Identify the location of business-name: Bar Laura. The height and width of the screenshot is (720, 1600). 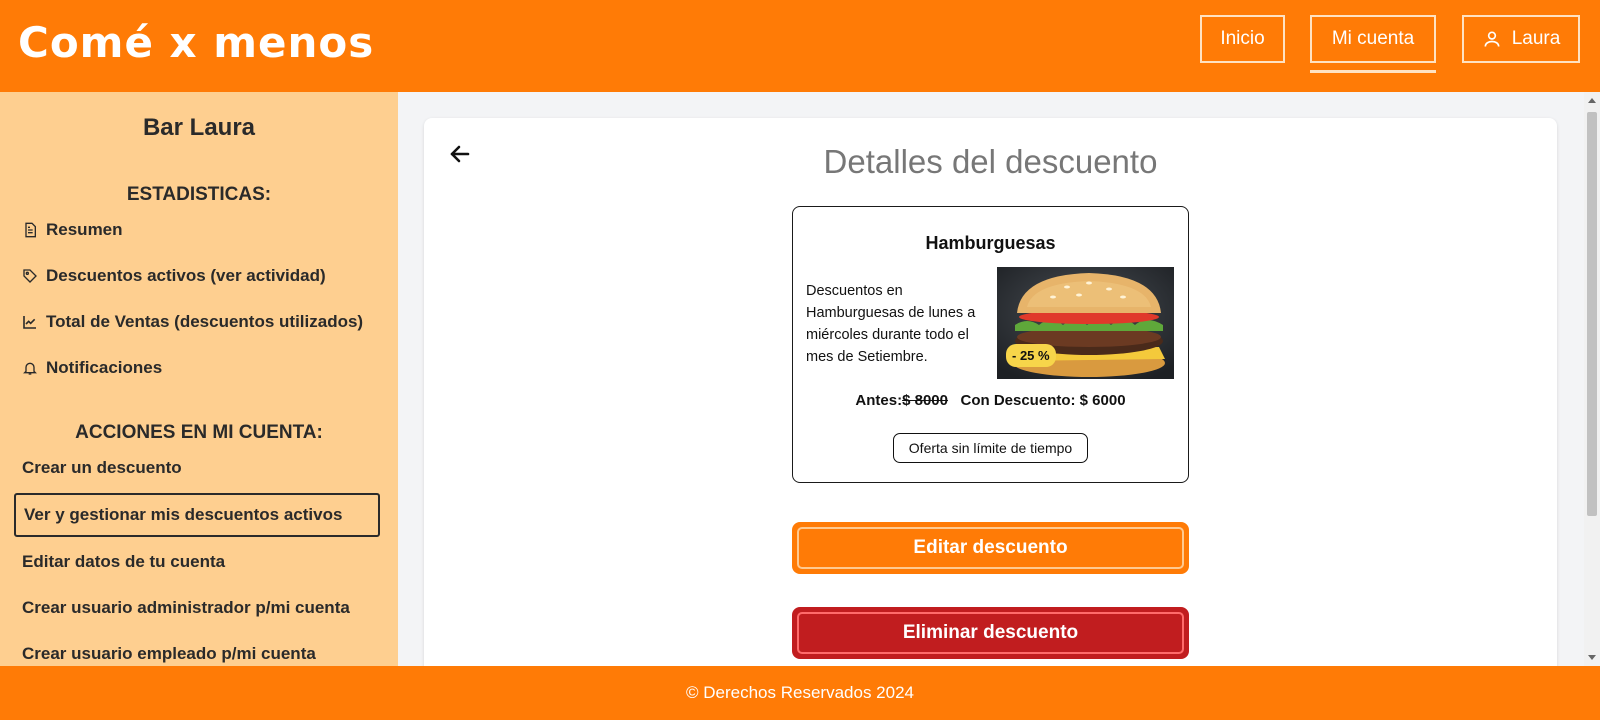
(199, 127).